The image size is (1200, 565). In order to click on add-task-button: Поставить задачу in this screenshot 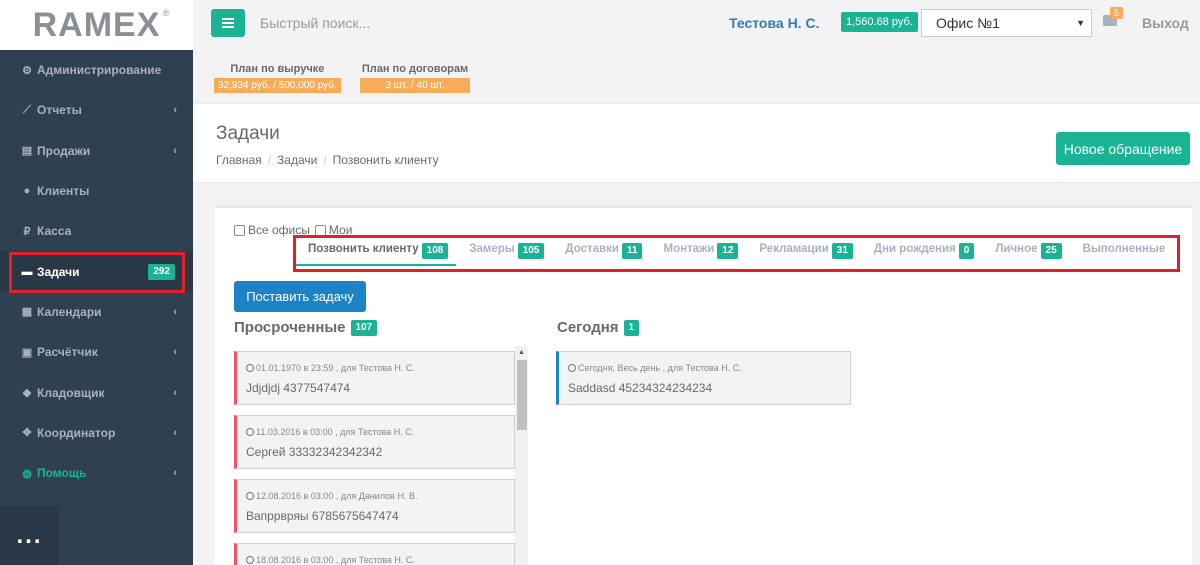, I will do `click(300, 296)`.